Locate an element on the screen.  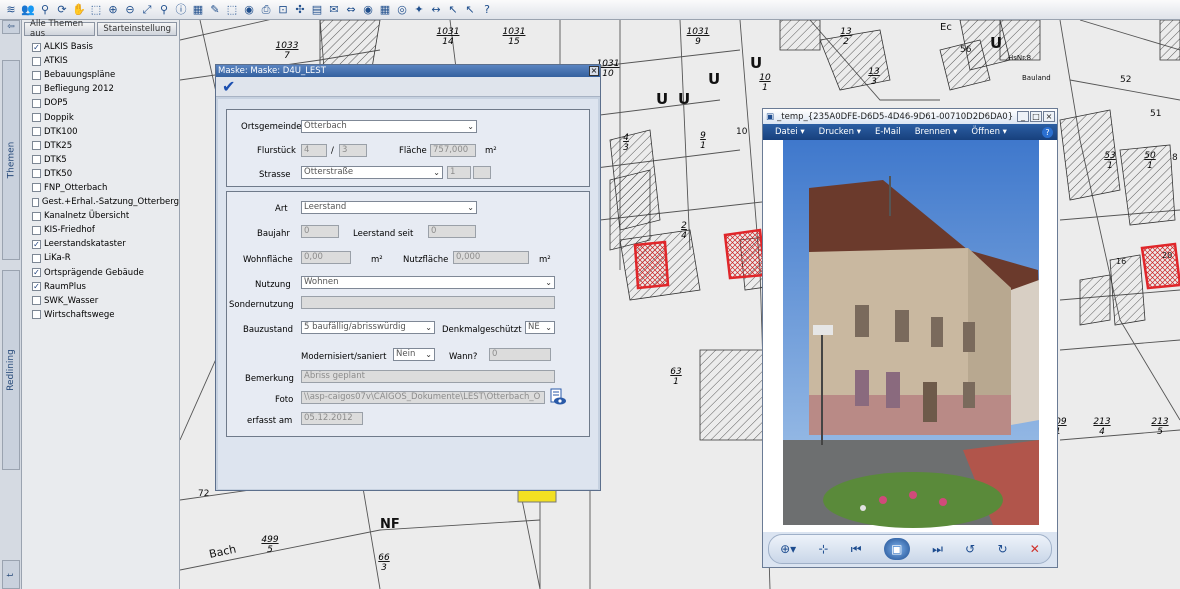
wann-field: 0 is located at coordinates (520, 354).